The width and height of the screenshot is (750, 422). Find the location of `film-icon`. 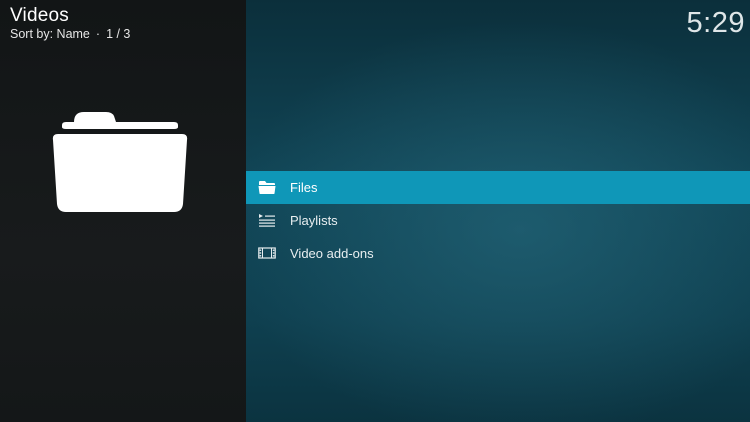

film-icon is located at coordinates (267, 253).